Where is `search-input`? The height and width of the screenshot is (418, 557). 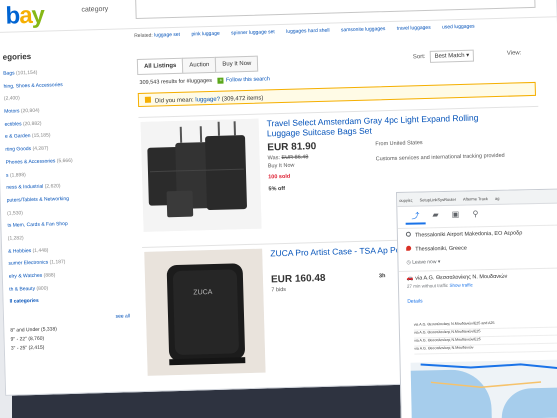
search-input is located at coordinates (335, 10).